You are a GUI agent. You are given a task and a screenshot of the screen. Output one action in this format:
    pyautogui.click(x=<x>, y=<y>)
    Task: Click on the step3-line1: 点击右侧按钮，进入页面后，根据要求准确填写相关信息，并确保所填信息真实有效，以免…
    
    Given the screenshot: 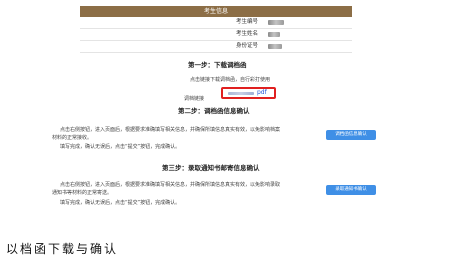 What is the action you would take?
    pyautogui.click(x=170, y=185)
    